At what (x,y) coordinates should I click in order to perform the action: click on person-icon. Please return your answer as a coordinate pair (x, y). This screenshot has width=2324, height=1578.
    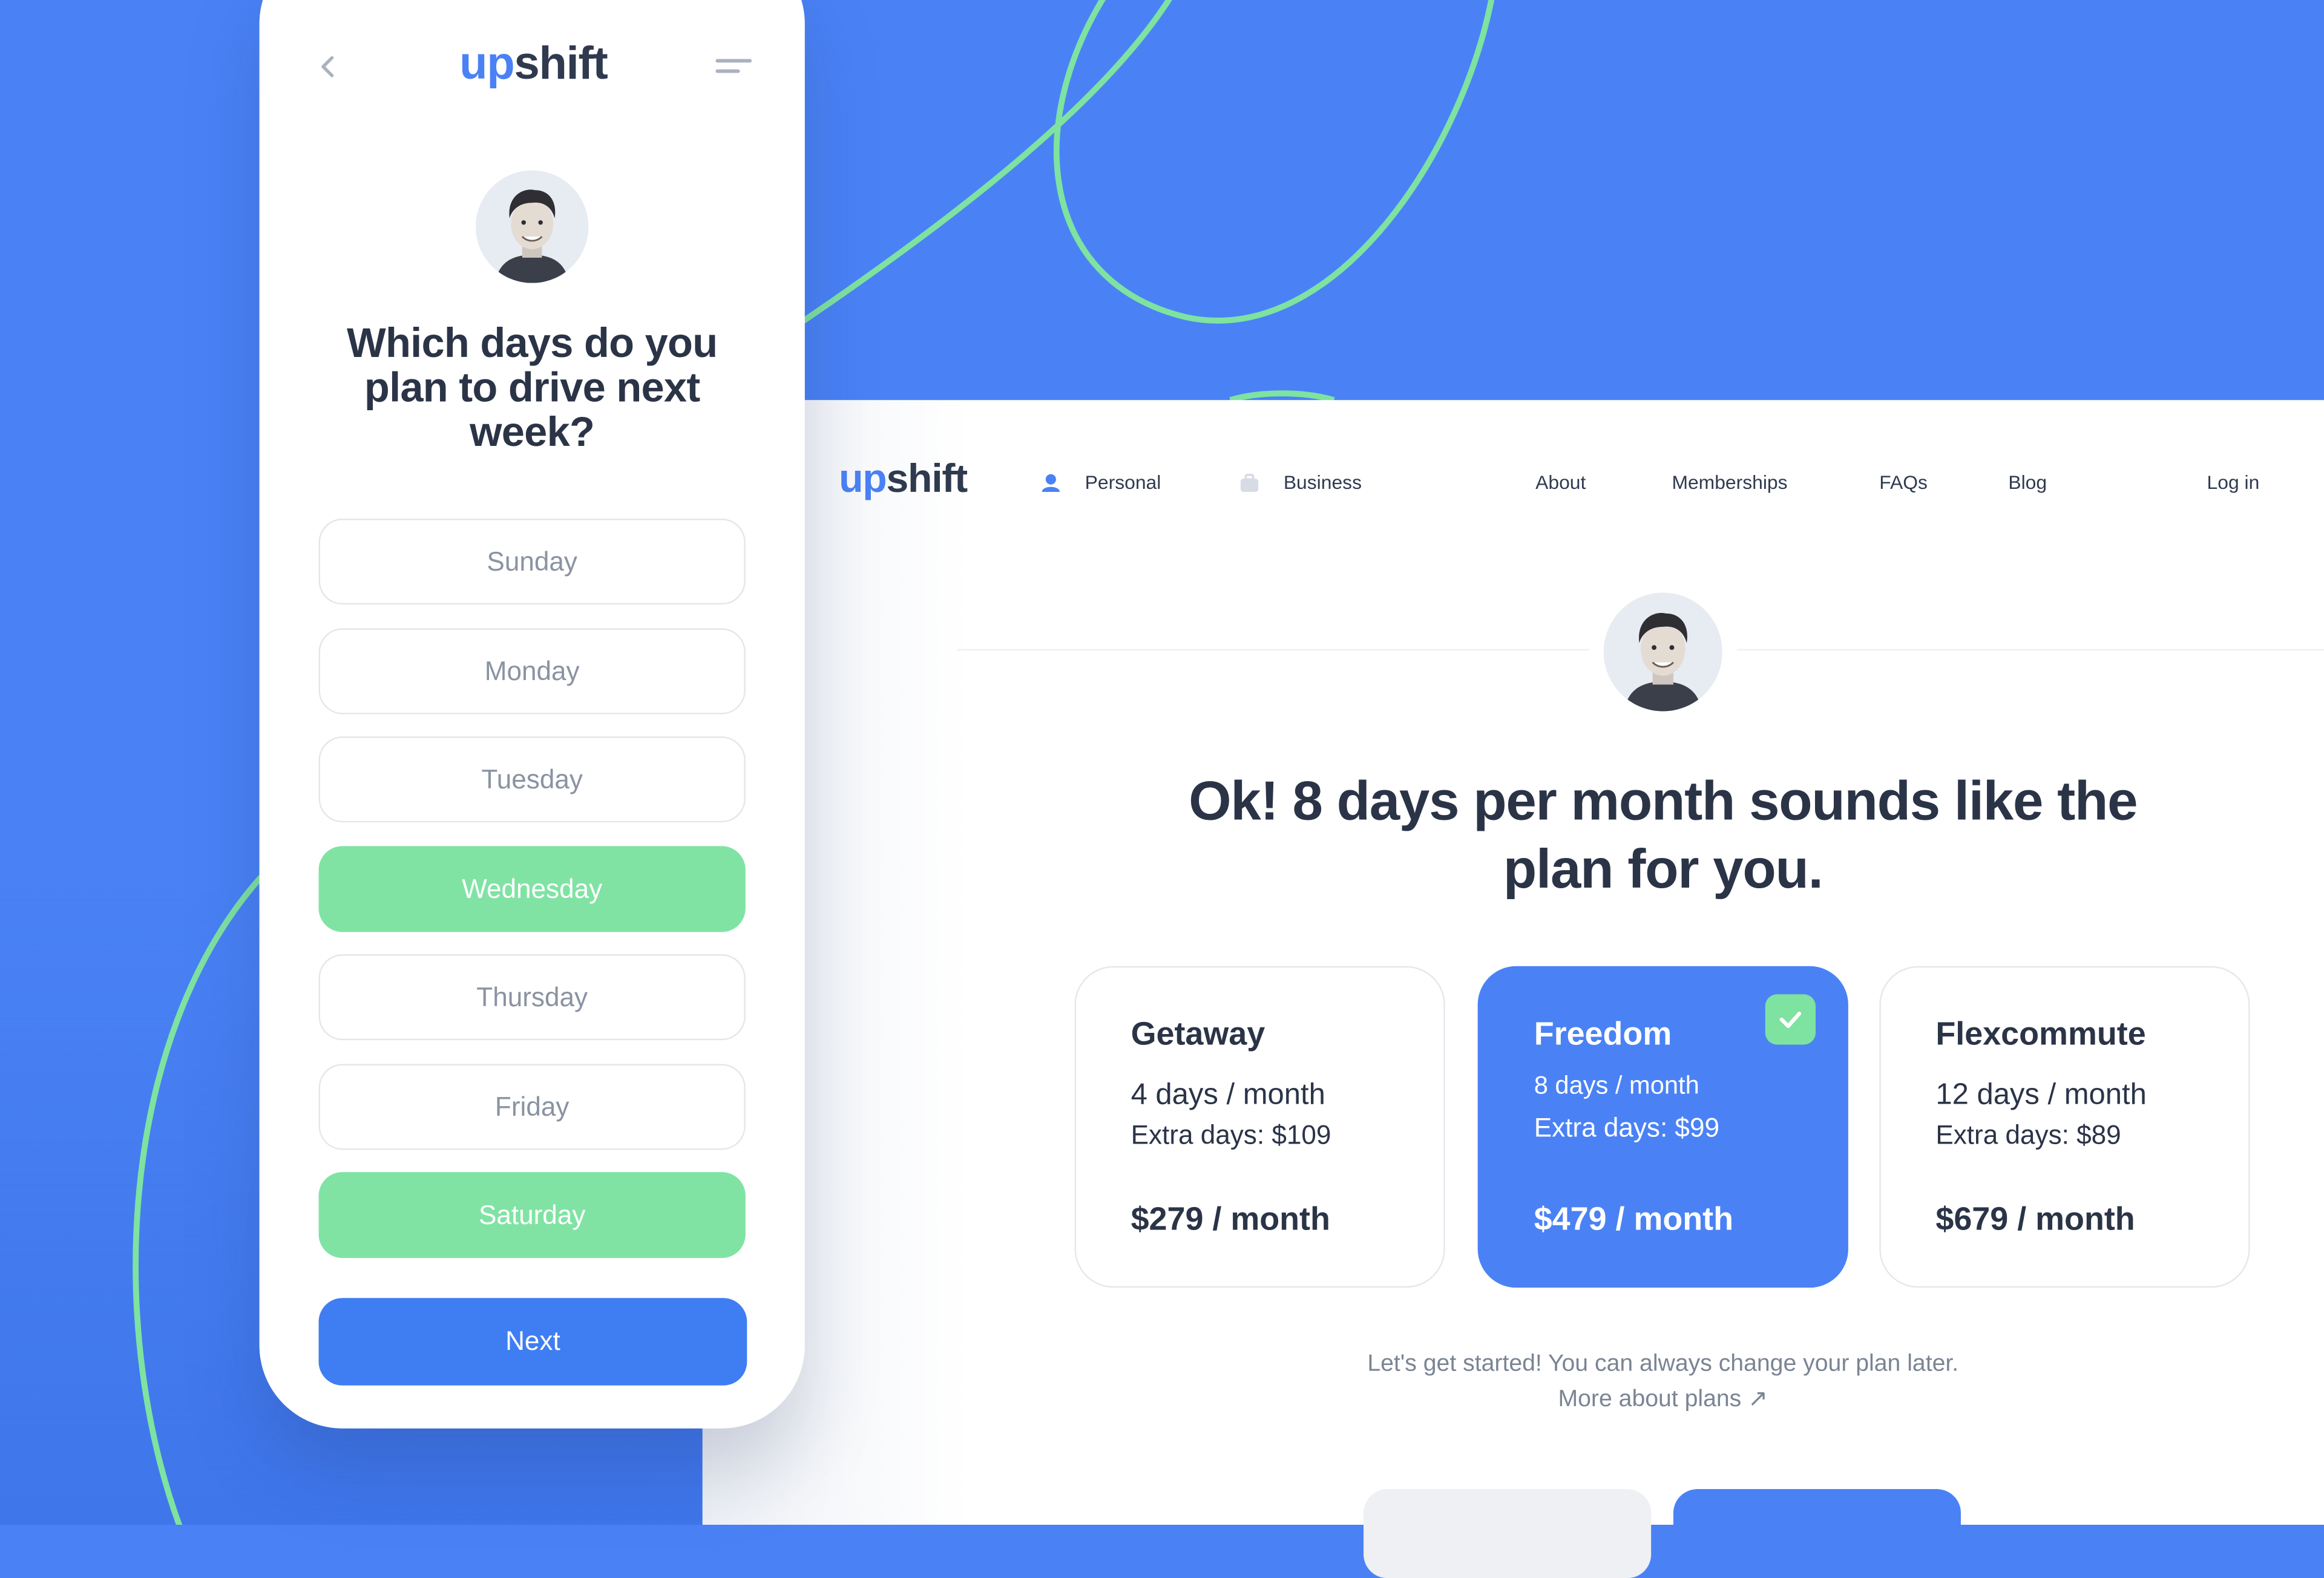
    Looking at the image, I should click on (1051, 483).